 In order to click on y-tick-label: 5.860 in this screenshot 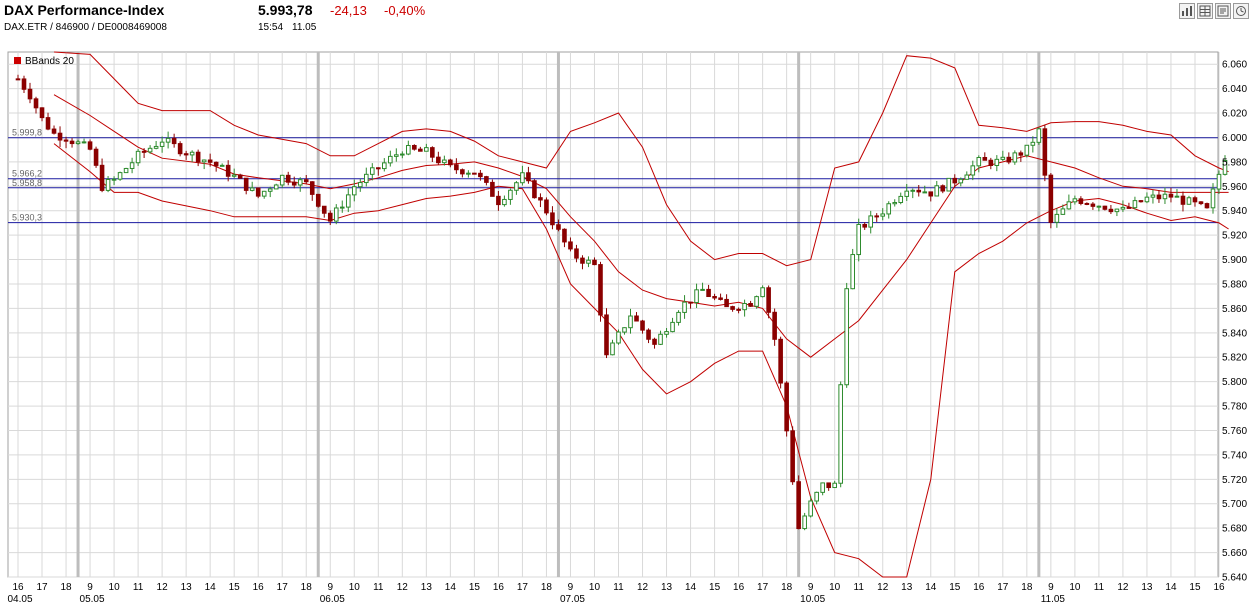, I will do `click(1234, 309)`.